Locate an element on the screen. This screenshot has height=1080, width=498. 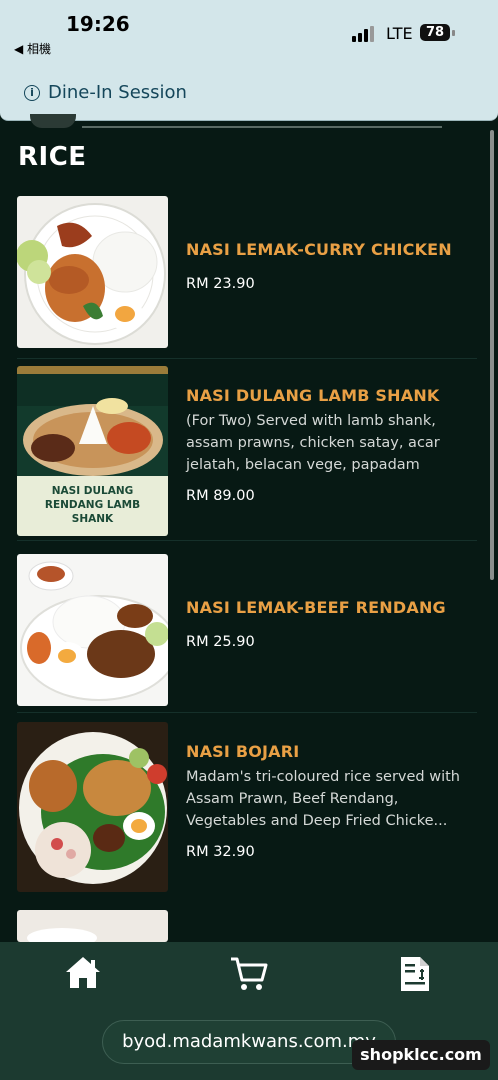
battery-tip is located at coordinates (453, 33).